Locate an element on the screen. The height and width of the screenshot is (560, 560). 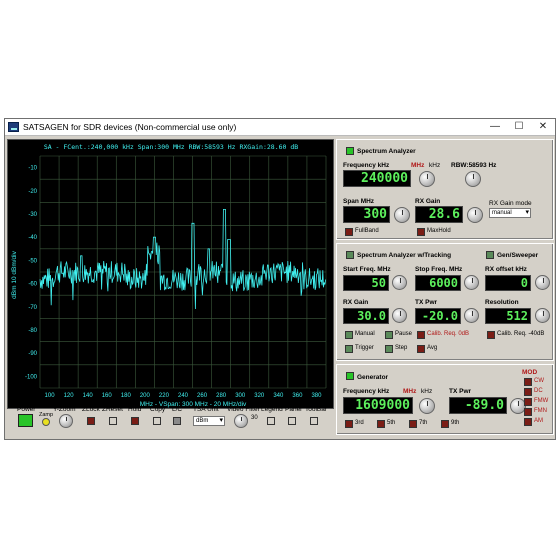
tracking-gain-display: 30.0 is located at coordinates (366, 316).